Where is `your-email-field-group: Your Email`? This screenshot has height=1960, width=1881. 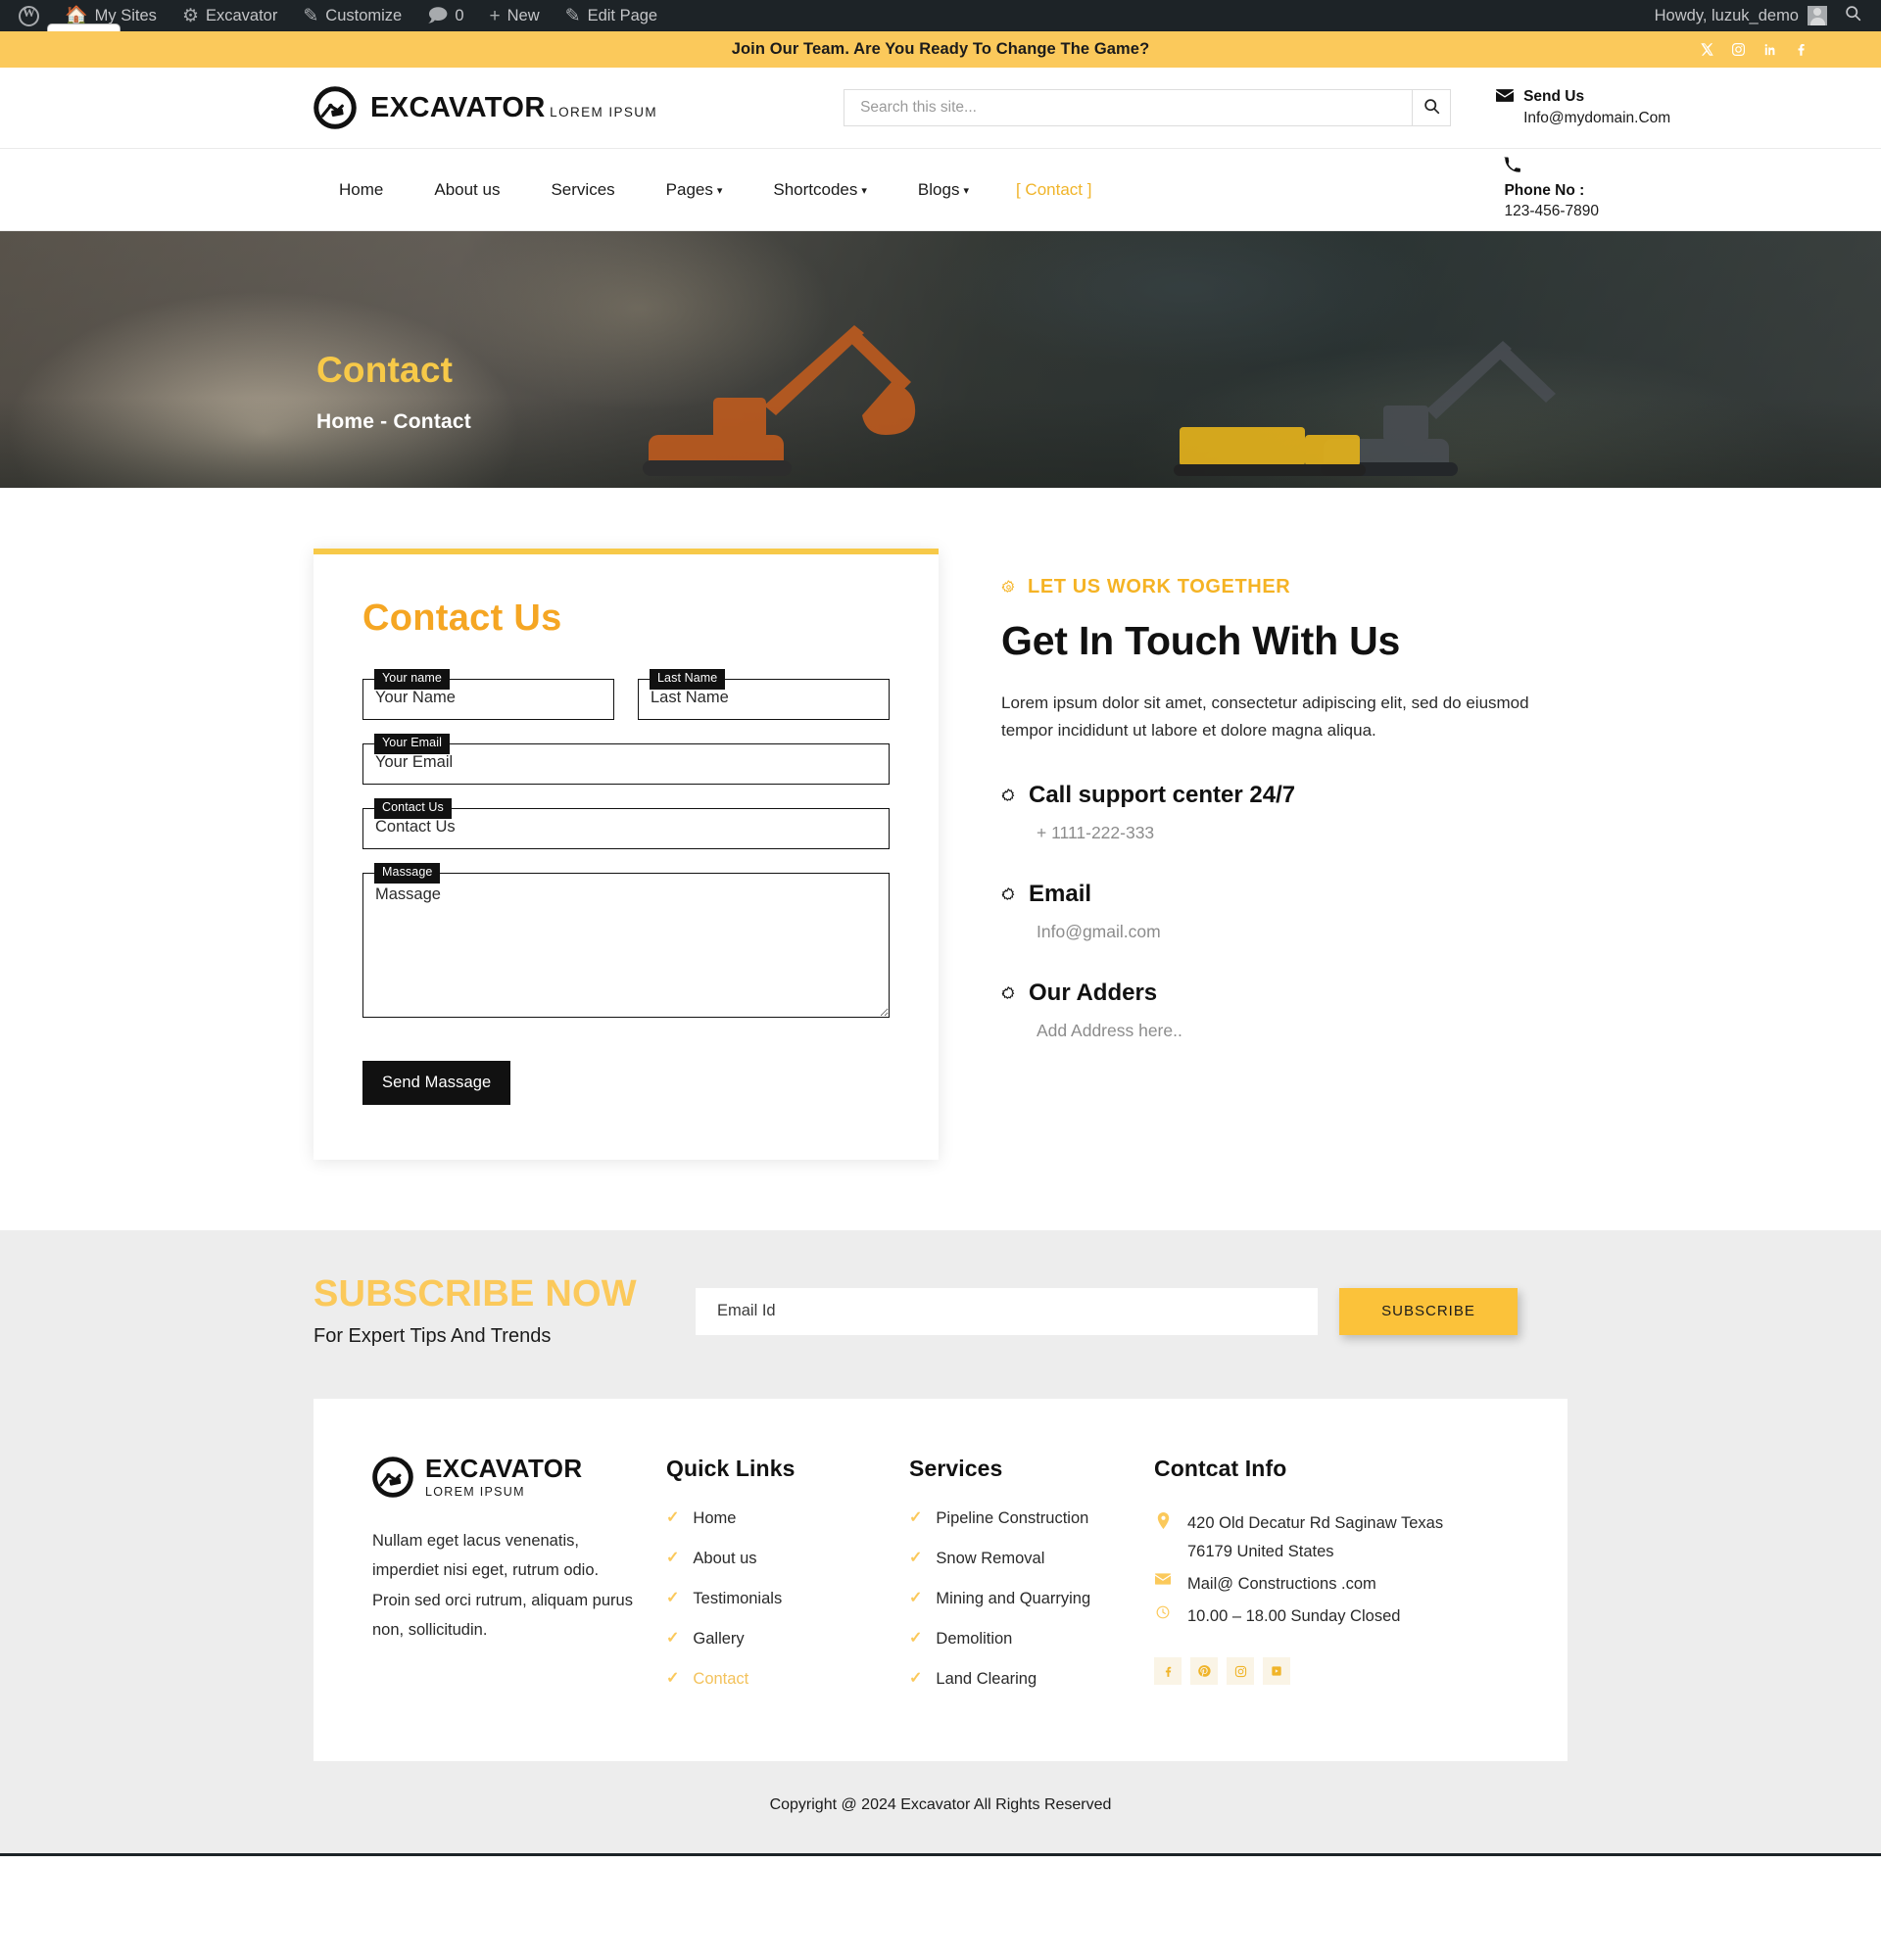 your-email-field-group: Your Email is located at coordinates (626, 759).